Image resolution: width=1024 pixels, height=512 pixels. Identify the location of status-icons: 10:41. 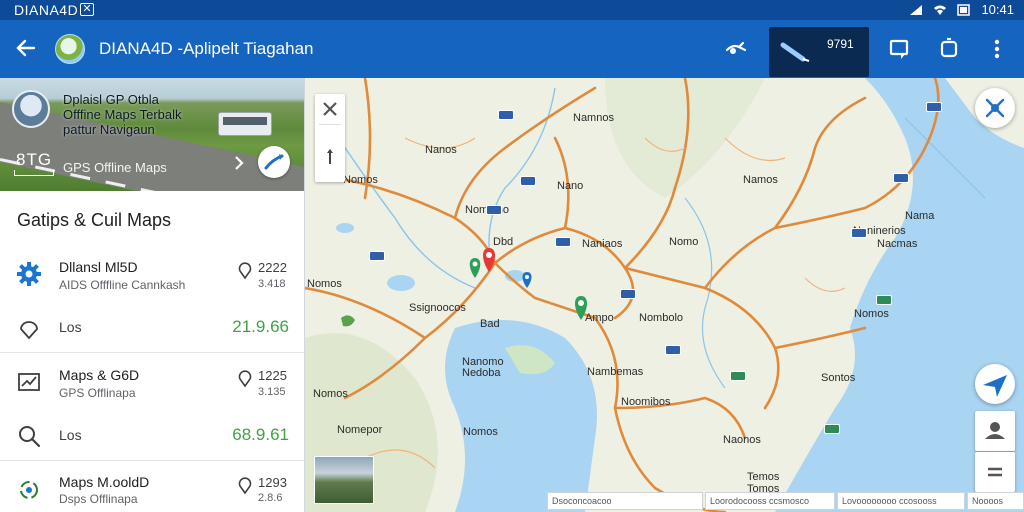
(961, 9).